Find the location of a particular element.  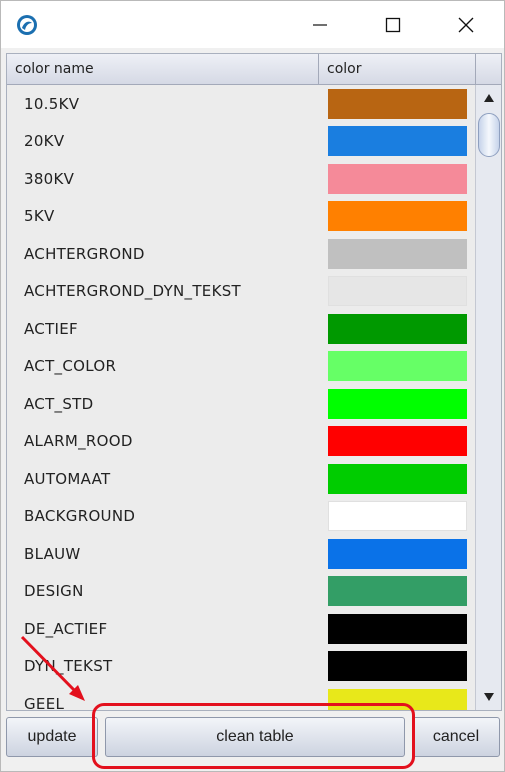

color-name-cell: 380KV is located at coordinates (163, 179).